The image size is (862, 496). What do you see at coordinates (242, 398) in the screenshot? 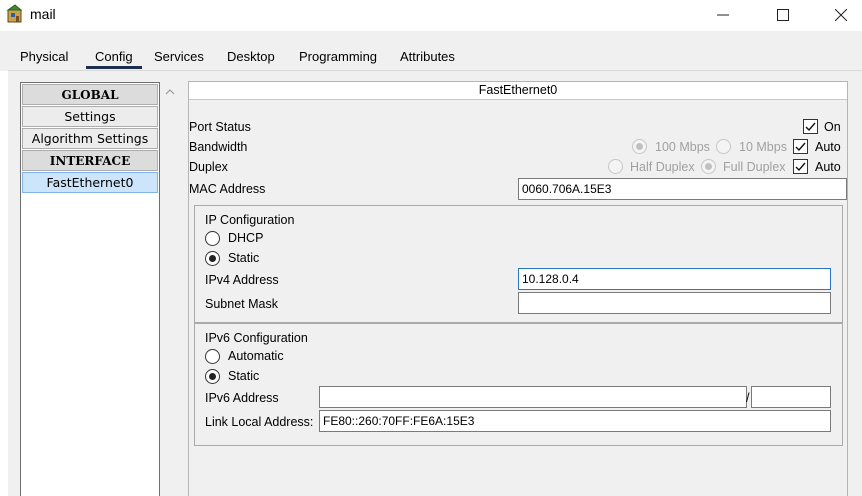
I see `ipv6-address-label: IPv6 Address` at bounding box center [242, 398].